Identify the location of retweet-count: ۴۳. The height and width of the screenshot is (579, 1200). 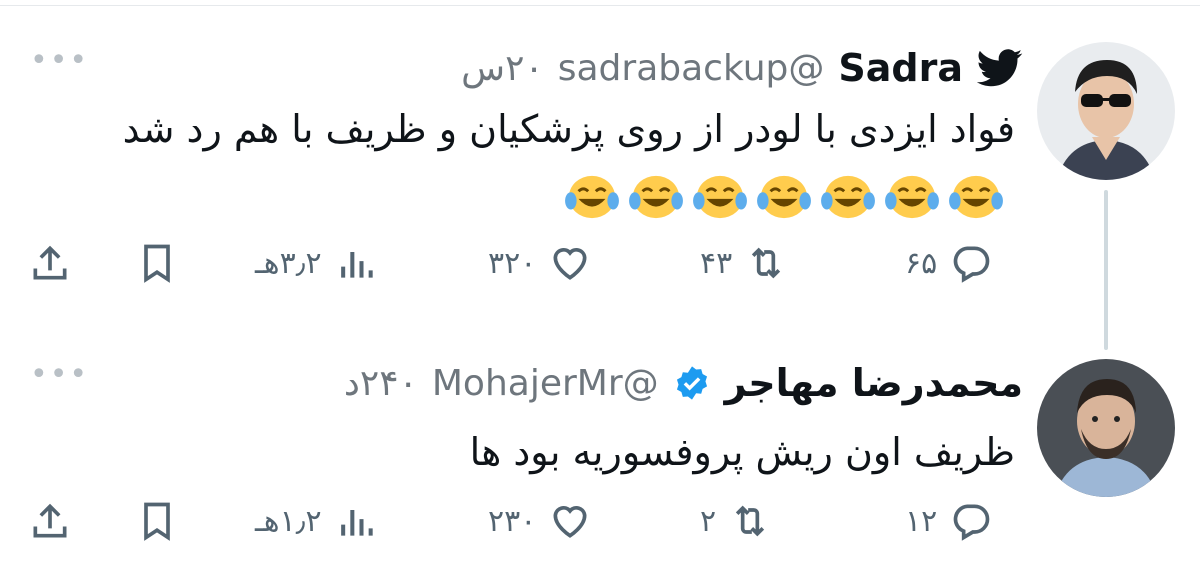
(716, 263).